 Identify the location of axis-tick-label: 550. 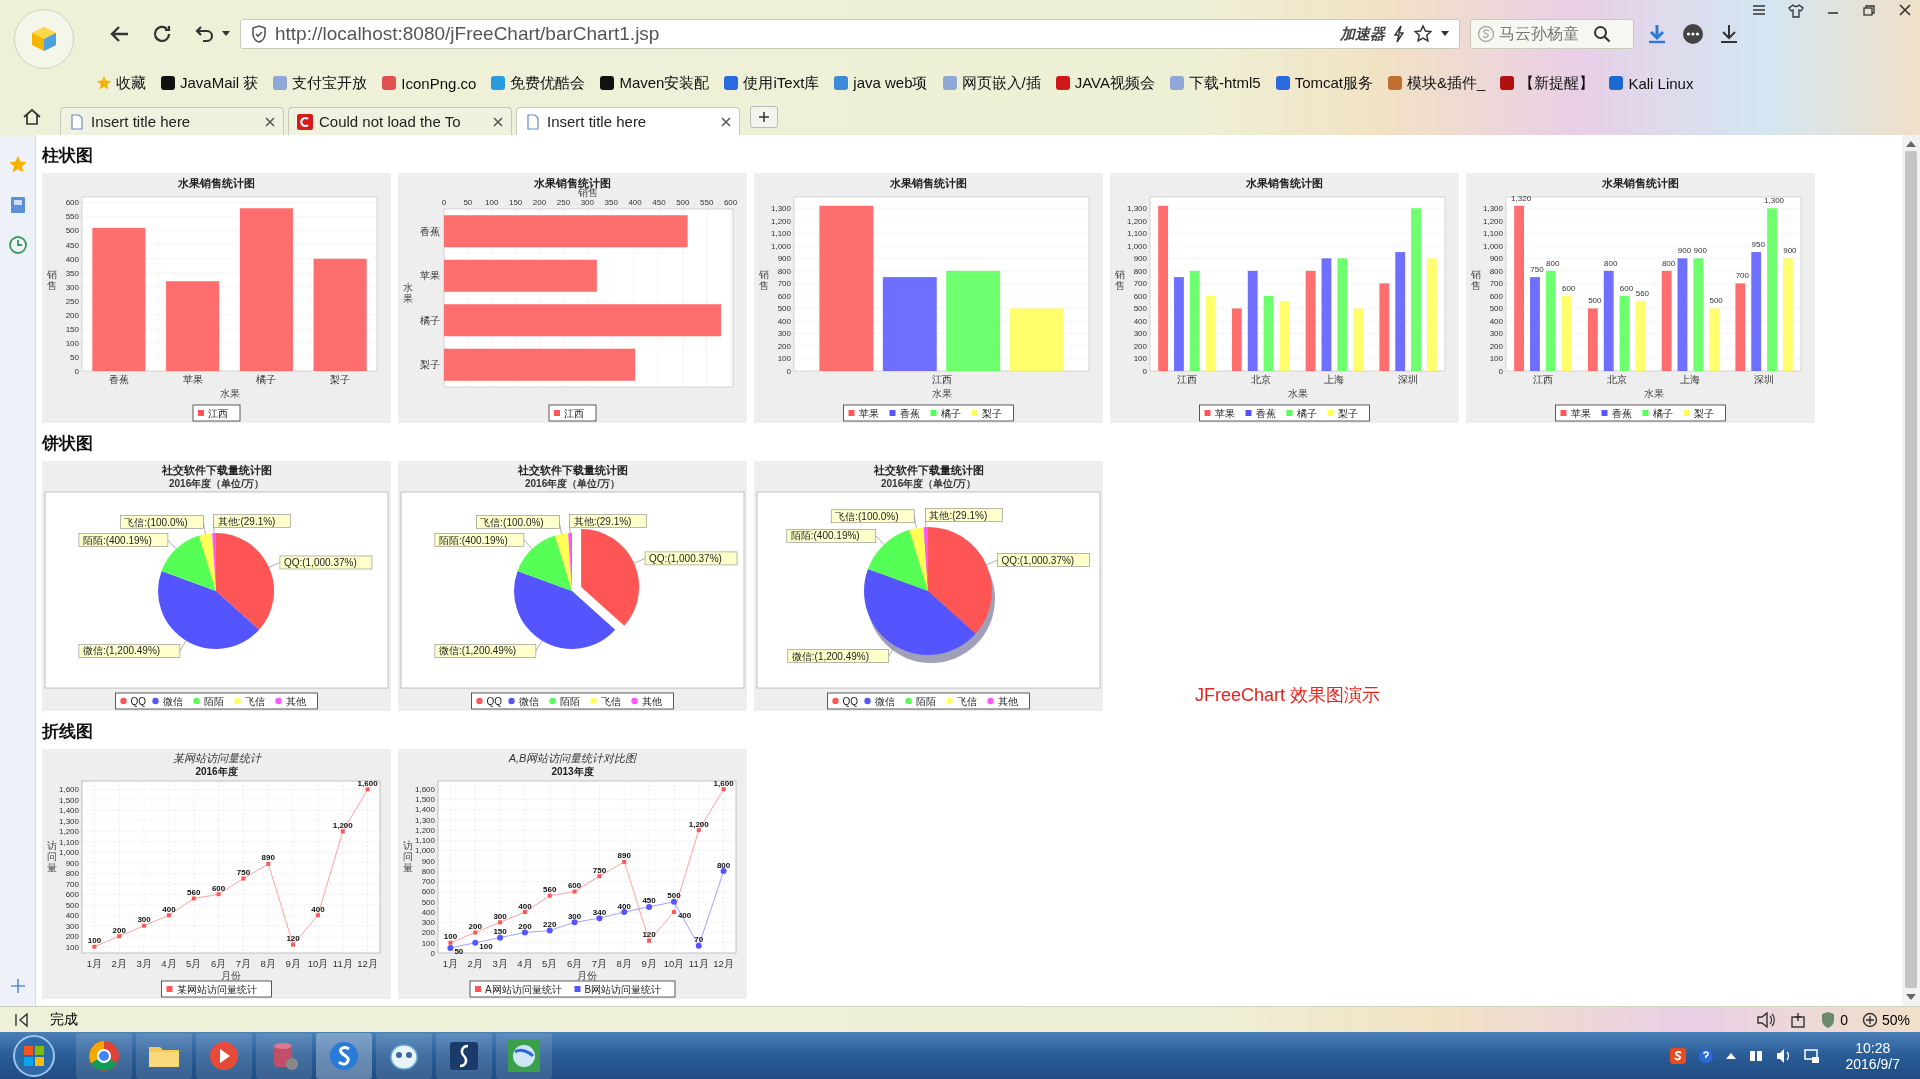
(72, 217).